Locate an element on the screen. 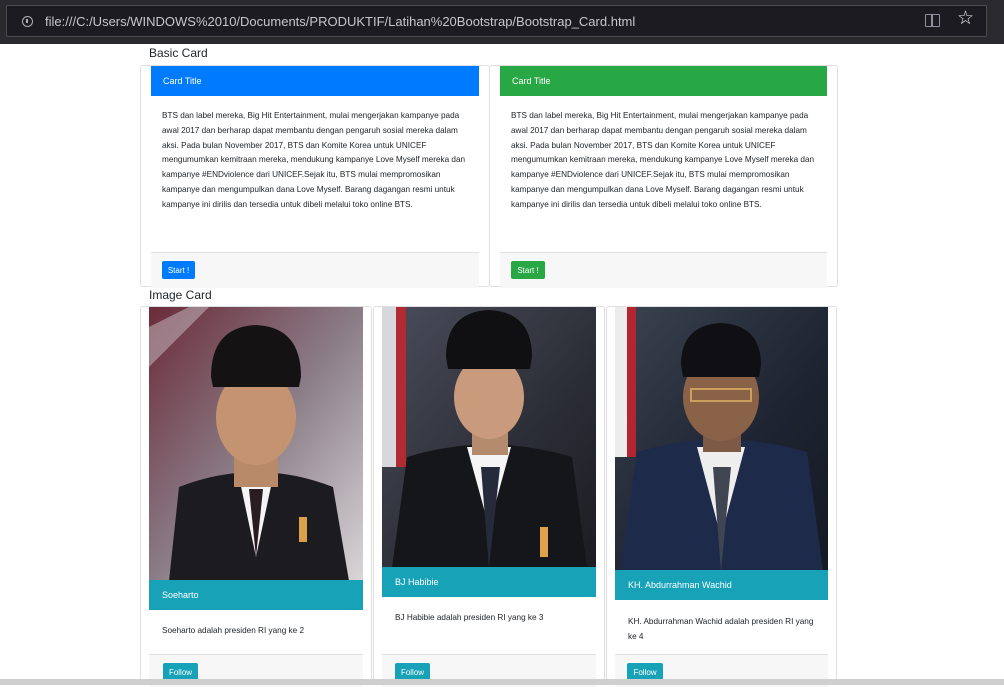  card-header: KH. Abdurrahman Wachid is located at coordinates (721, 585).